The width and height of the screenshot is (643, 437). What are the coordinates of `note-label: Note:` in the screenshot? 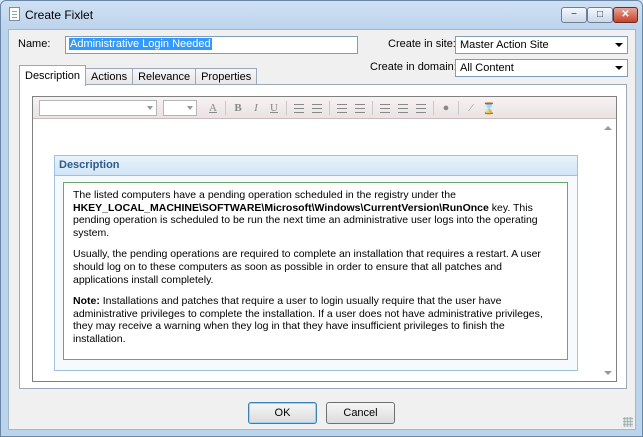 It's located at (86, 301).